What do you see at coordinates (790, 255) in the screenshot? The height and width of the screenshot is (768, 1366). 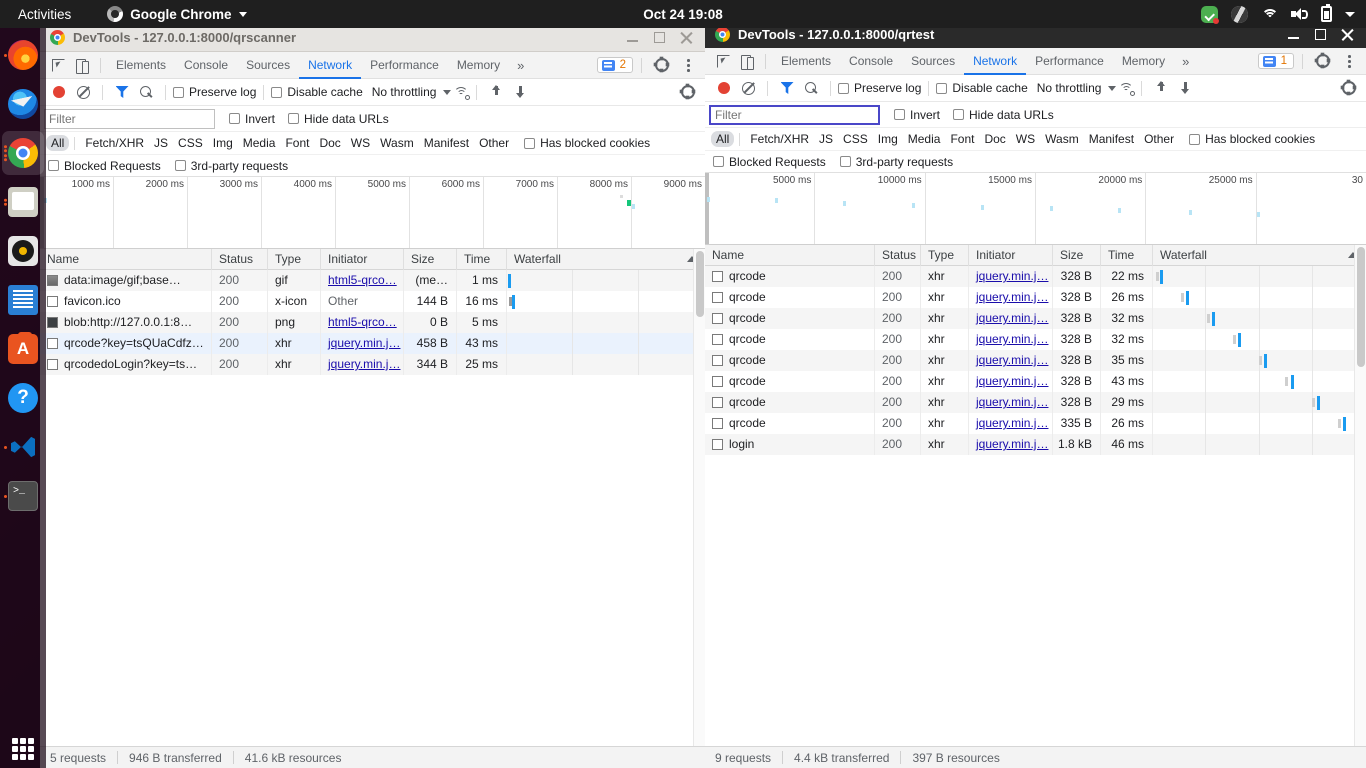 I see `column-header-name: Name` at bounding box center [790, 255].